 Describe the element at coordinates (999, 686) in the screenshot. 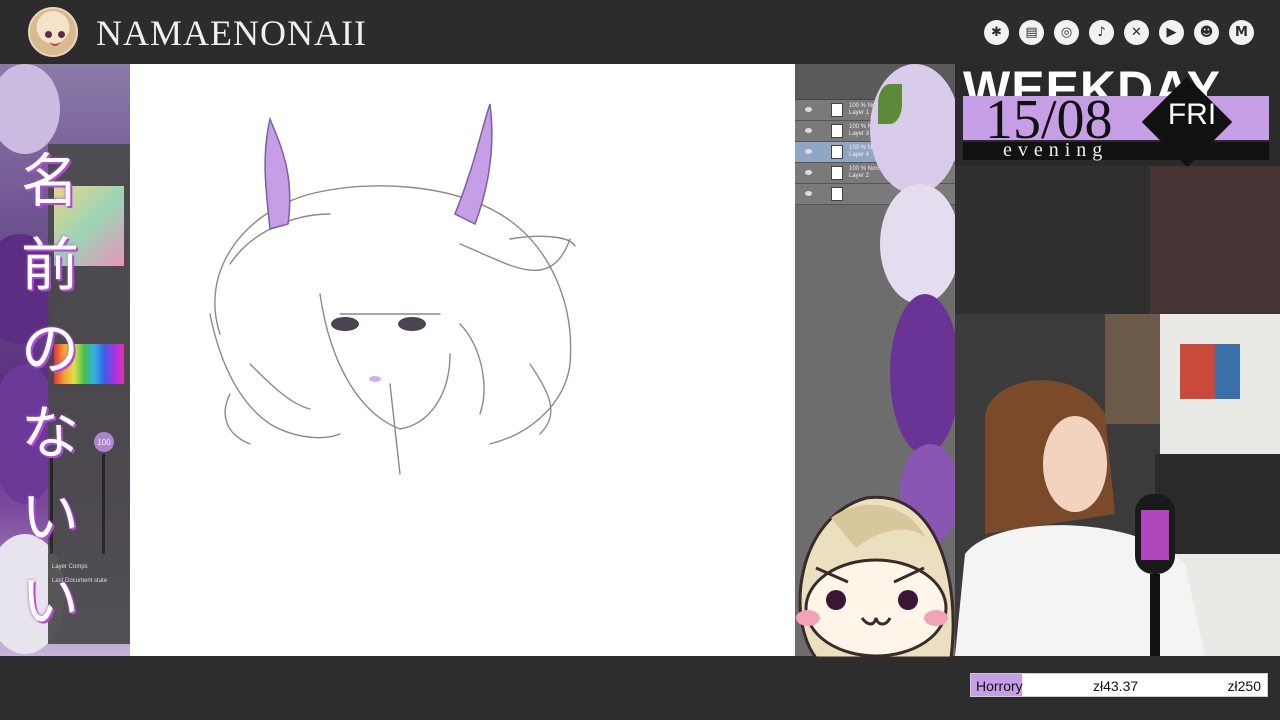

I see `goal-label: Horrory` at that location.